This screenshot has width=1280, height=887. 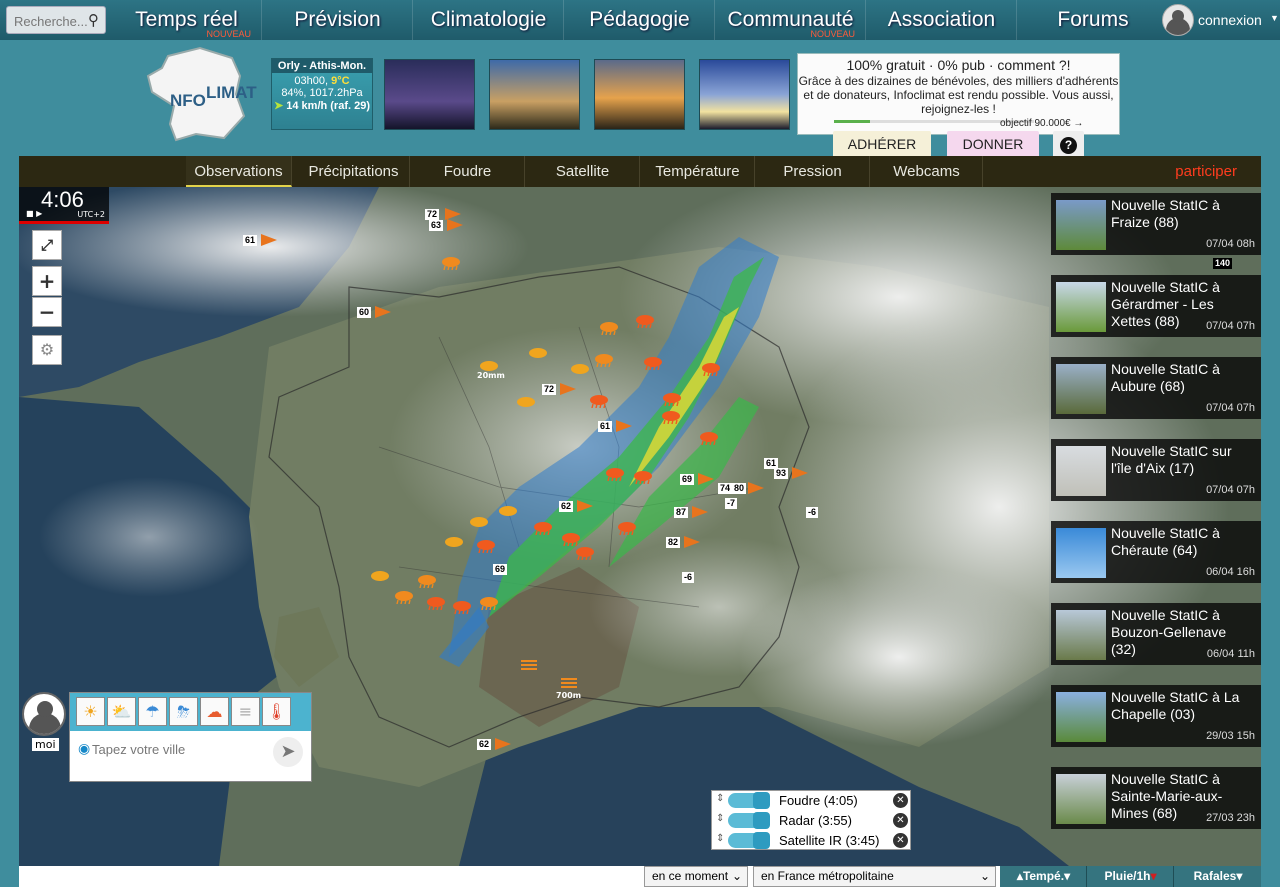 I want to click on layer-radar: ⇕ Radar (3:55) ✕, so click(x=812, y=821).